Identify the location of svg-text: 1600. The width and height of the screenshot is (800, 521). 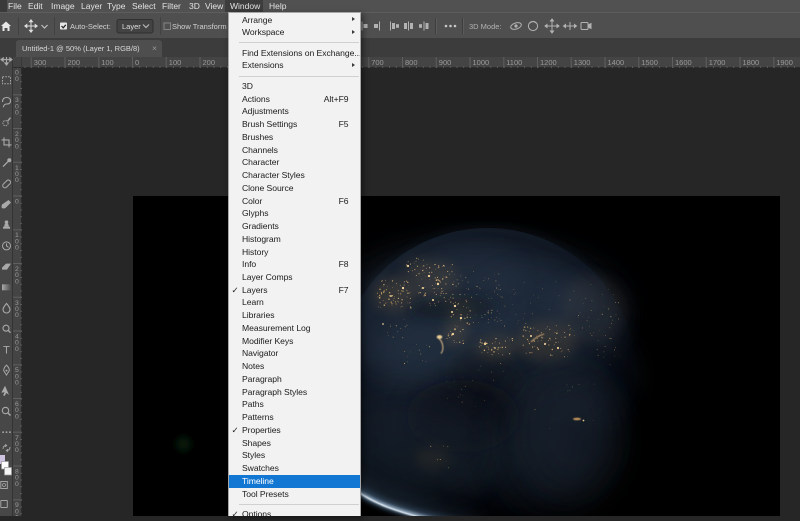
(683, 62).